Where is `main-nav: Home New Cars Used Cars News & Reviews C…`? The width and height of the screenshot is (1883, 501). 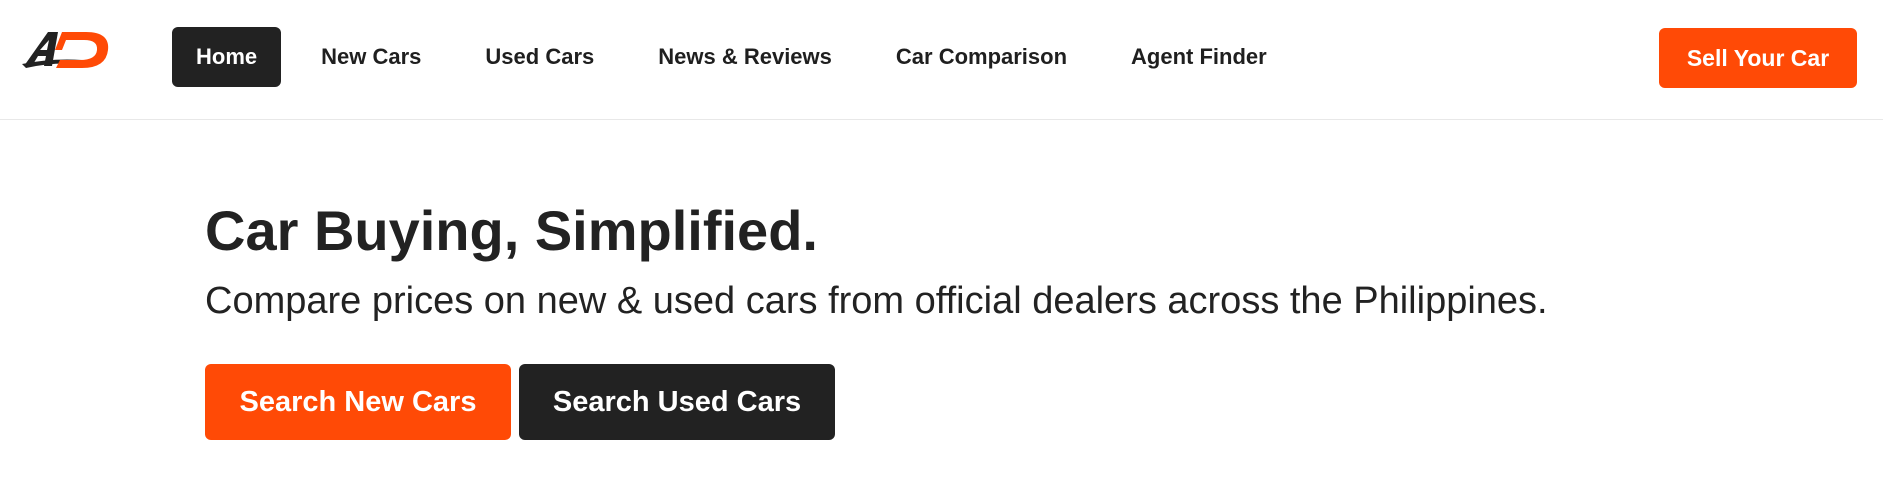
main-nav: Home New Cars Used Cars News & Reviews C… is located at coordinates (739, 57).